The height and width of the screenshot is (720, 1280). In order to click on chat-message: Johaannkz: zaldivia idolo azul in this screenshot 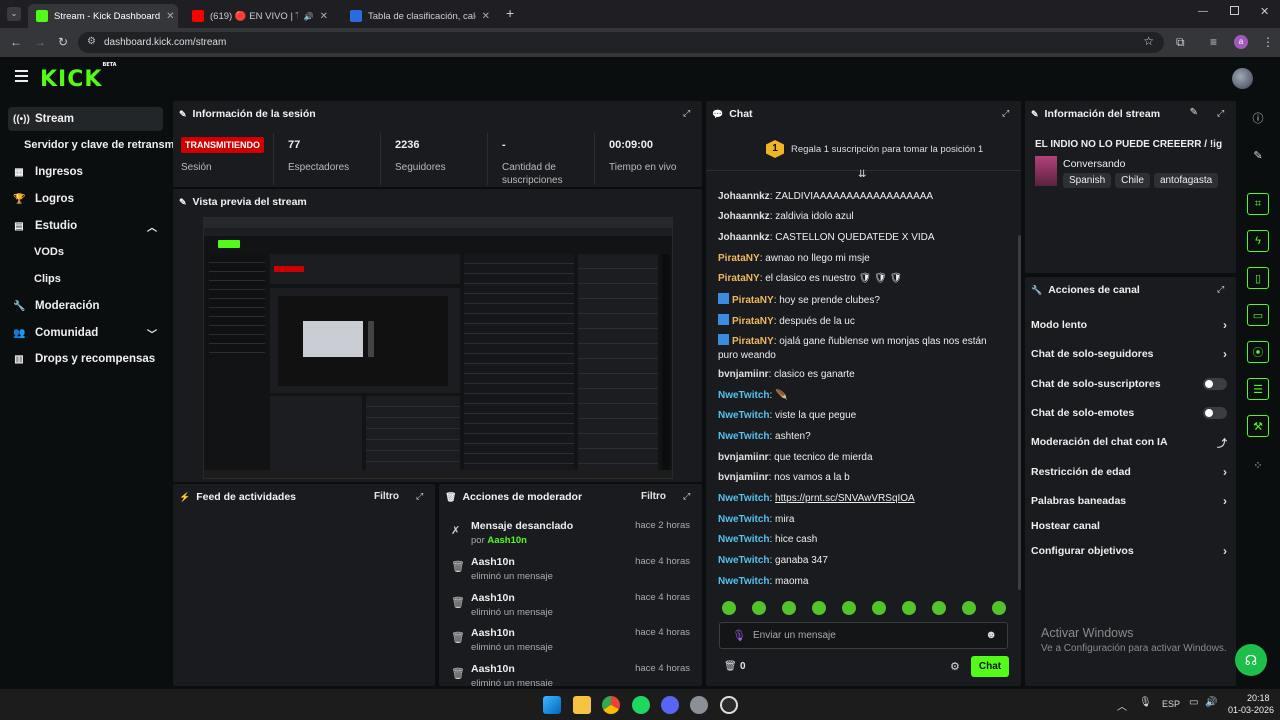, I will do `click(863, 217)`.